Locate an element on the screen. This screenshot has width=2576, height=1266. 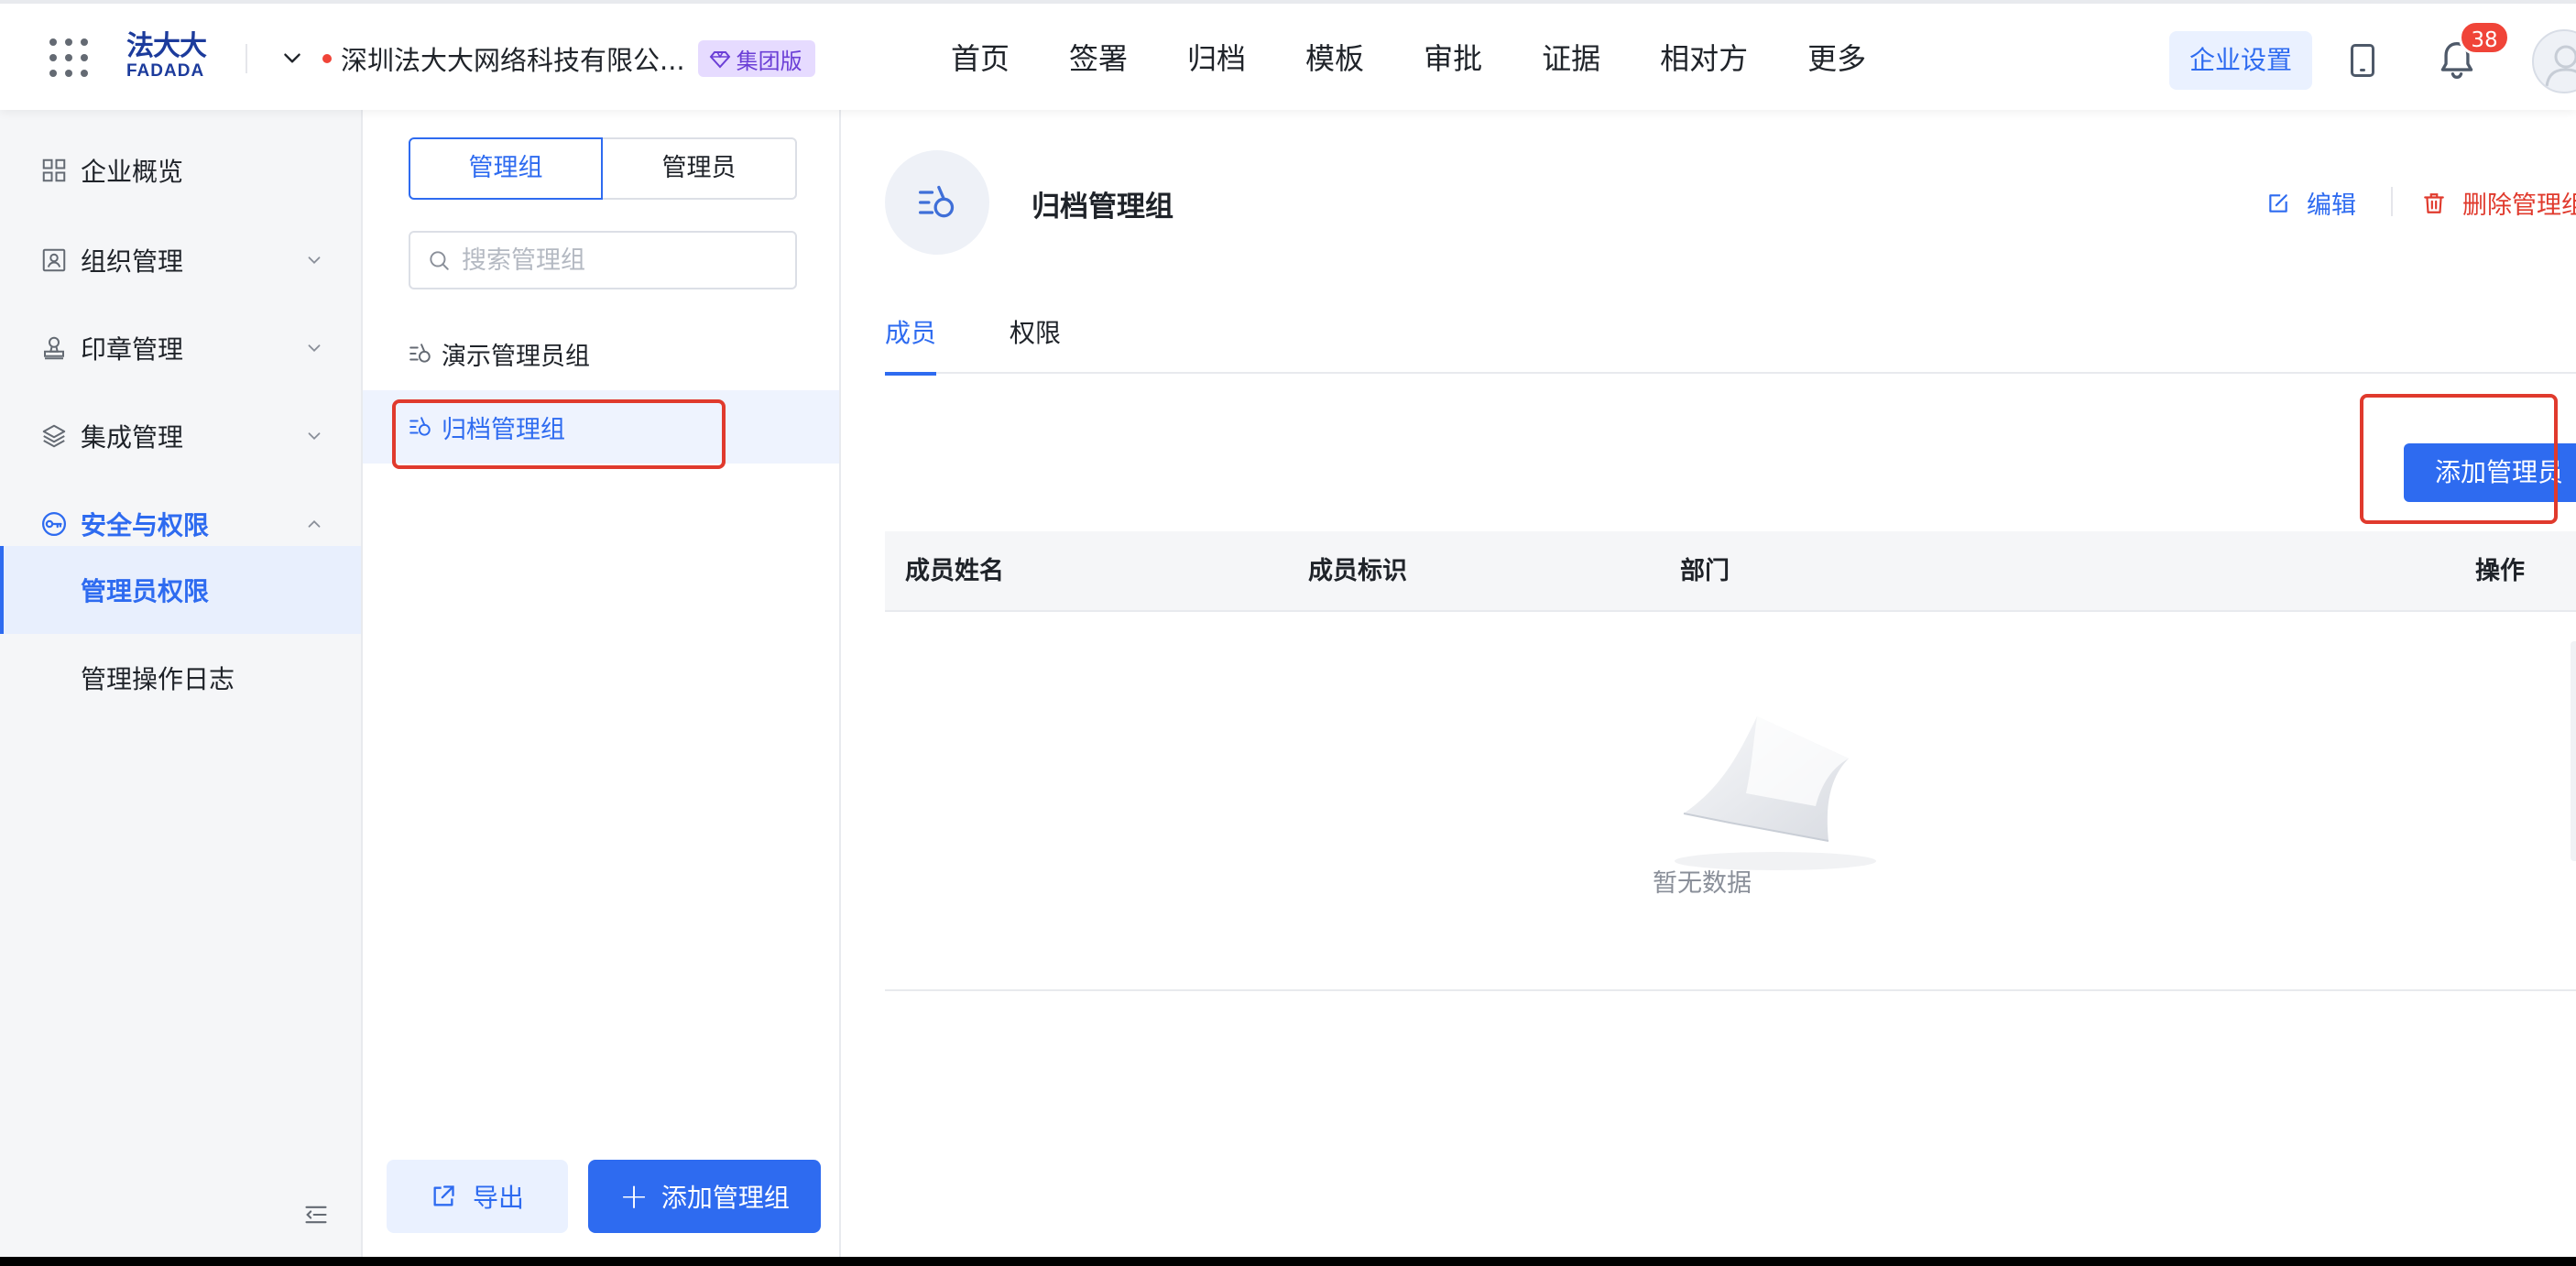
column-header-department: 部门 is located at coordinates (1705, 571).